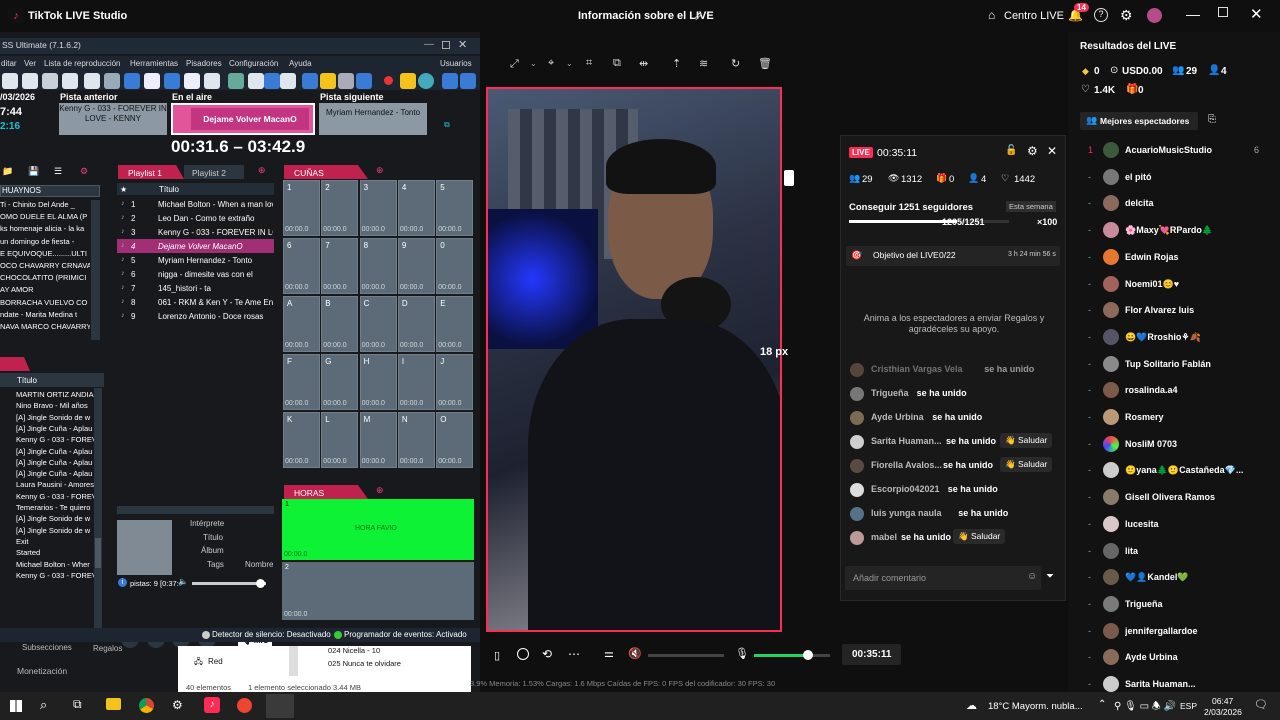 This screenshot has height=720, width=1280. Describe the element at coordinates (27, 380) in the screenshot. I see `library-title-col: Título` at that location.